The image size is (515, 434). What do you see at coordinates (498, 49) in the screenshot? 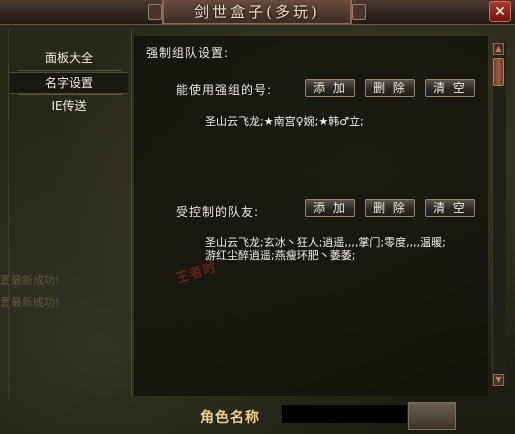
I see `scroll-up-arrow-icon: ▲` at bounding box center [498, 49].